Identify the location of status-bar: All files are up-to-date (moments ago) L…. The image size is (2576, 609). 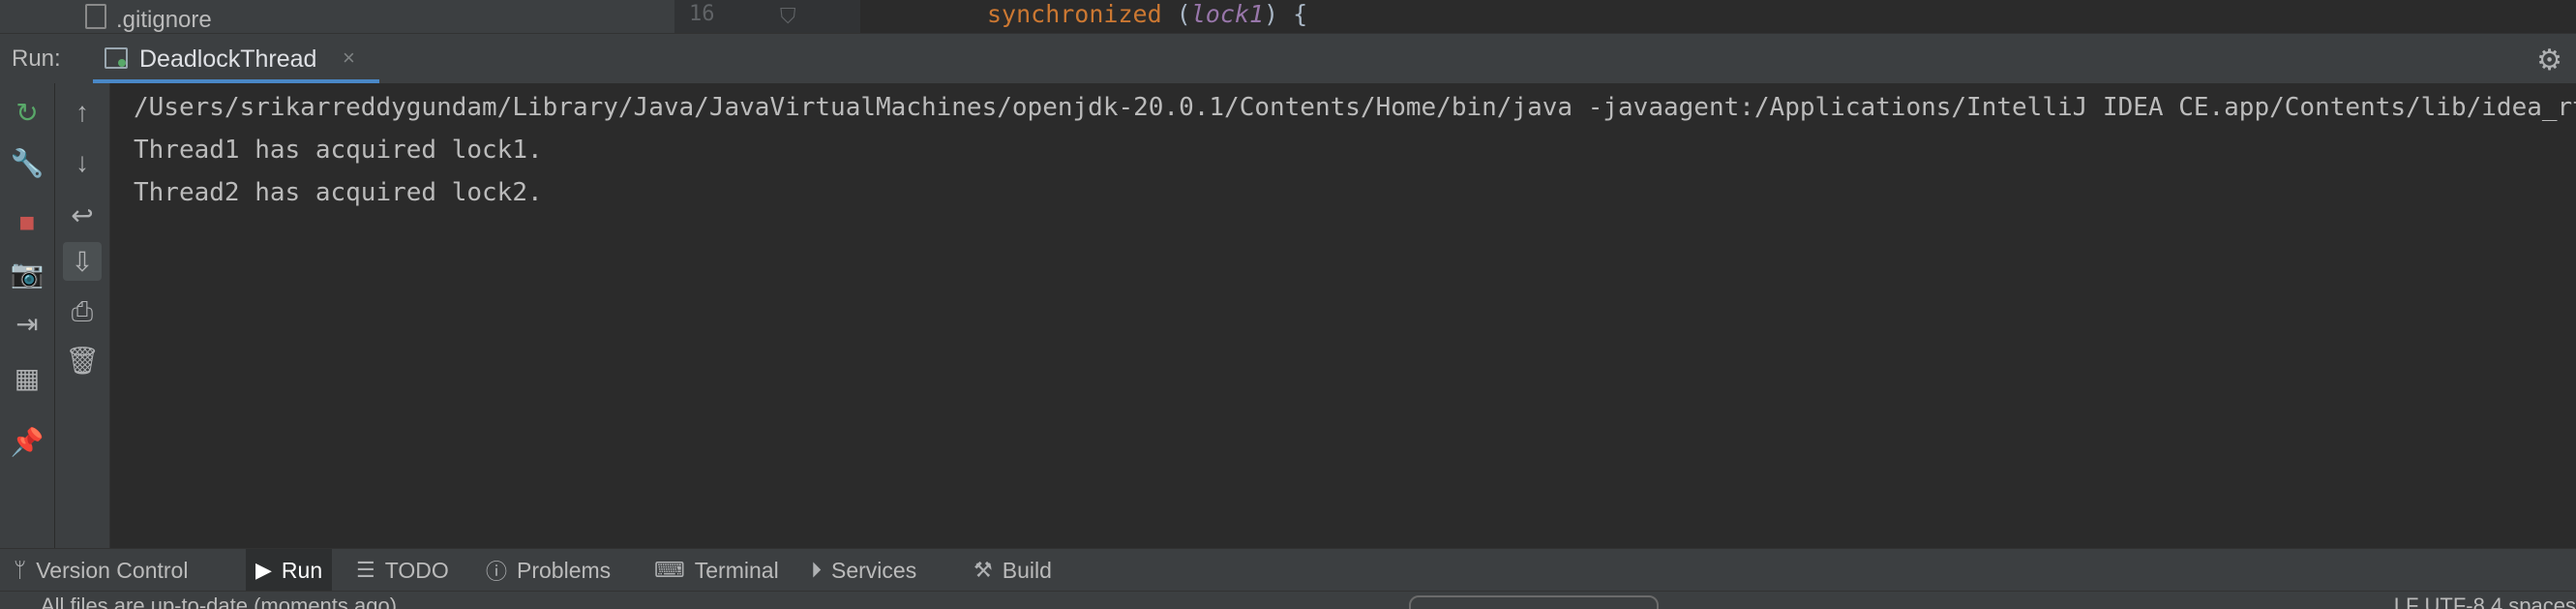
(1288, 600).